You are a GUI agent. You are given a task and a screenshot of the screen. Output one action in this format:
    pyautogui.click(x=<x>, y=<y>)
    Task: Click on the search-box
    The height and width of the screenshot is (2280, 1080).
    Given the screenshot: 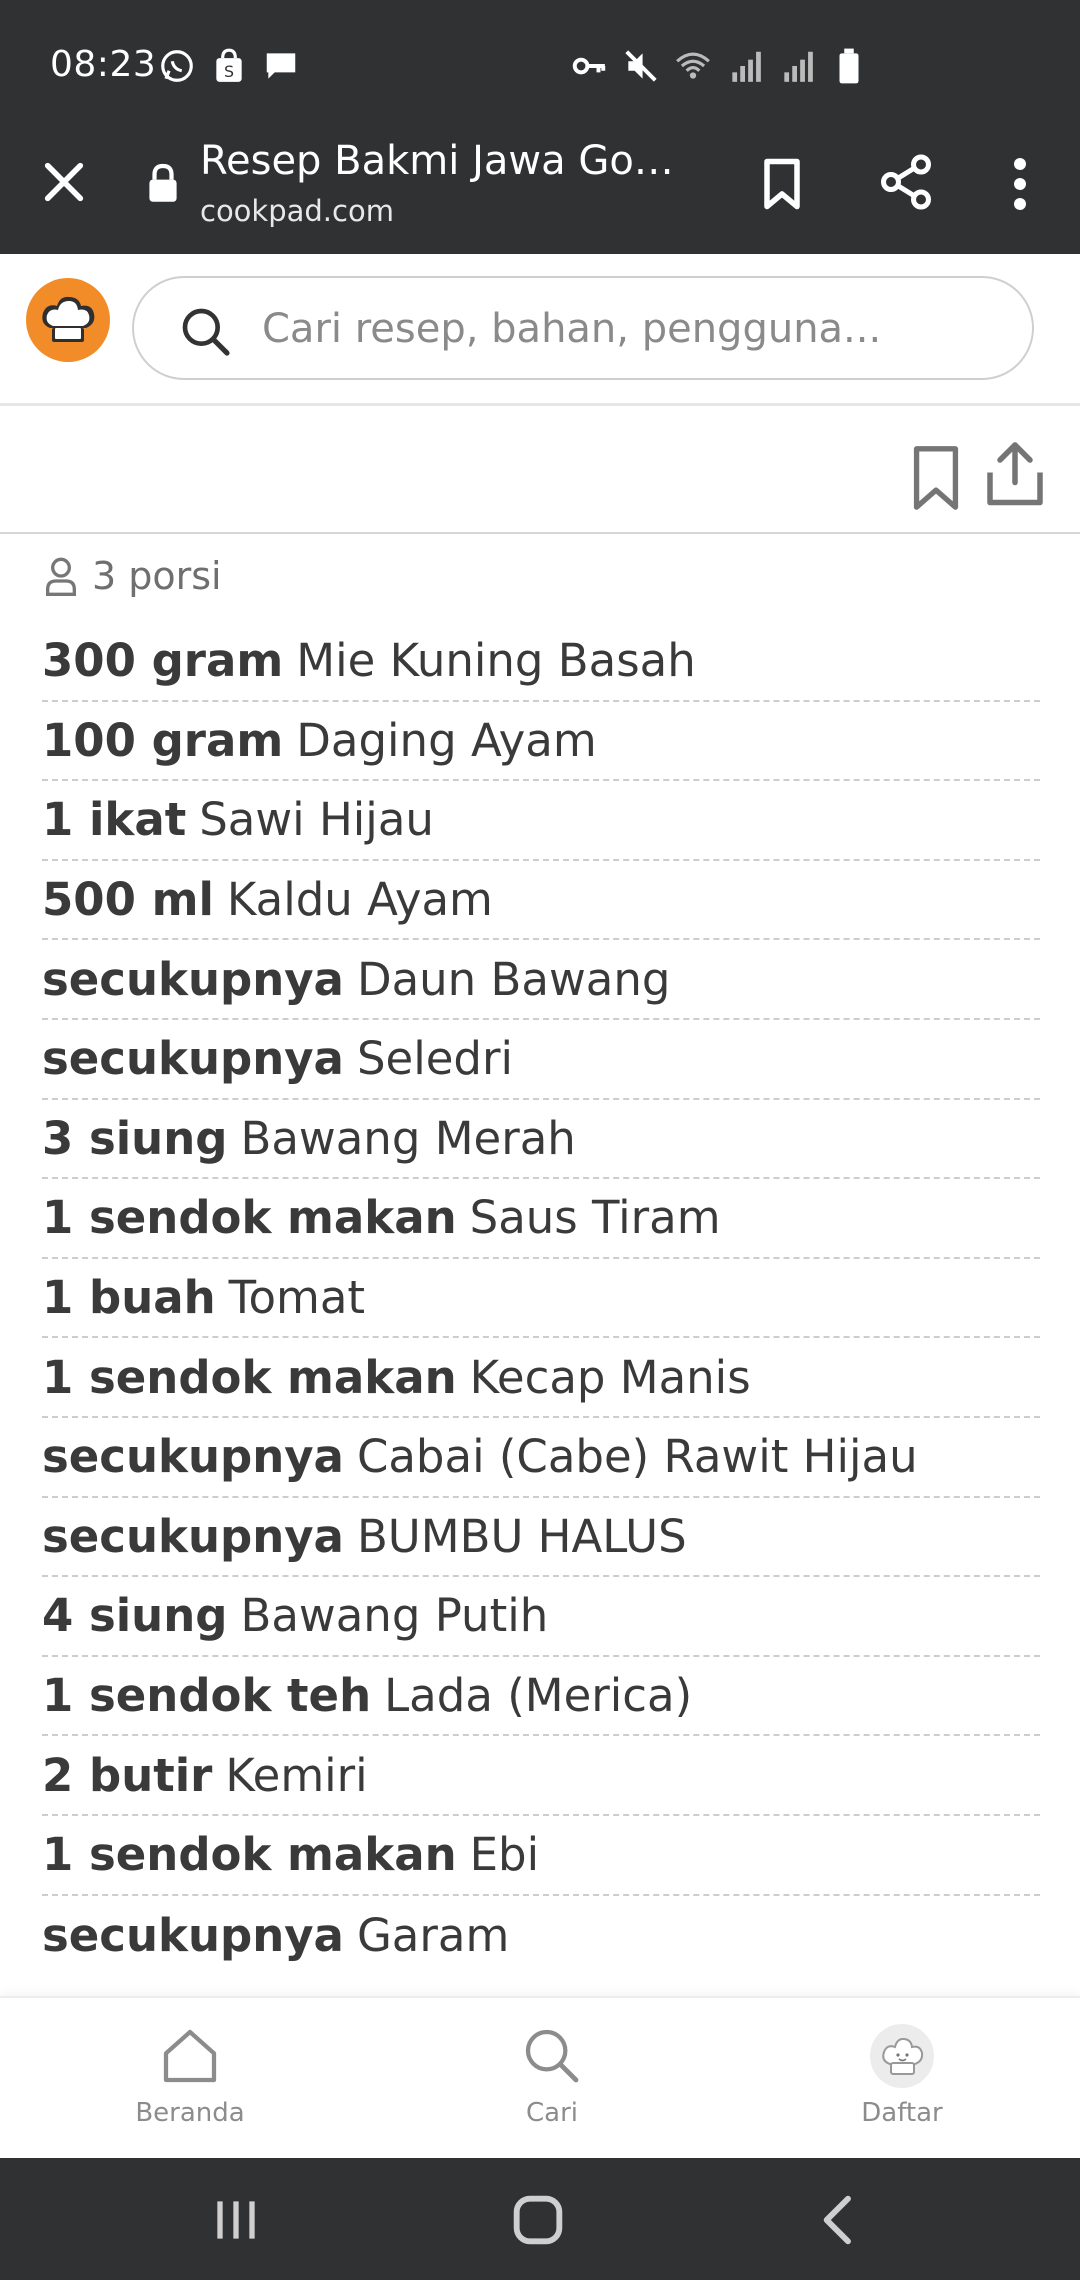 What is the action you would take?
    pyautogui.click(x=583, y=328)
    